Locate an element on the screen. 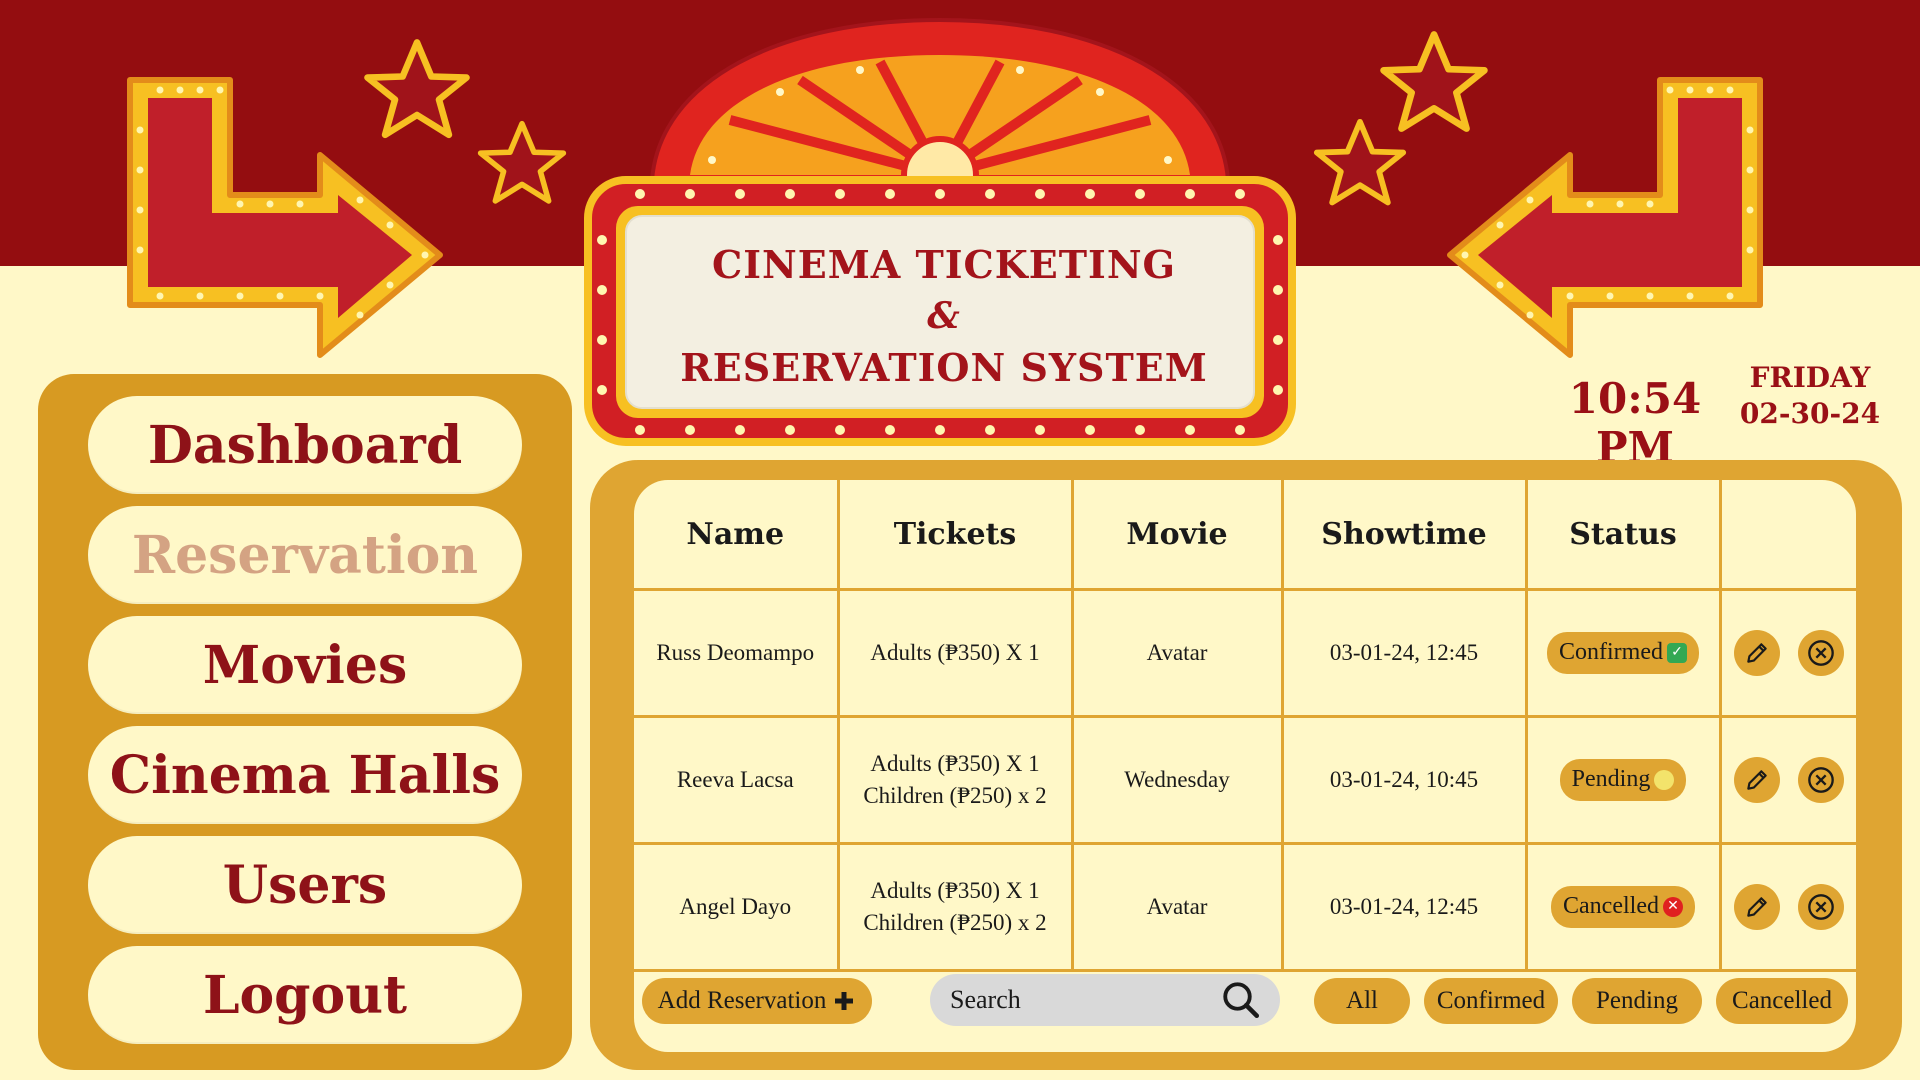 This screenshot has width=1920, height=1080. filter-all-button: All is located at coordinates (1362, 1001).